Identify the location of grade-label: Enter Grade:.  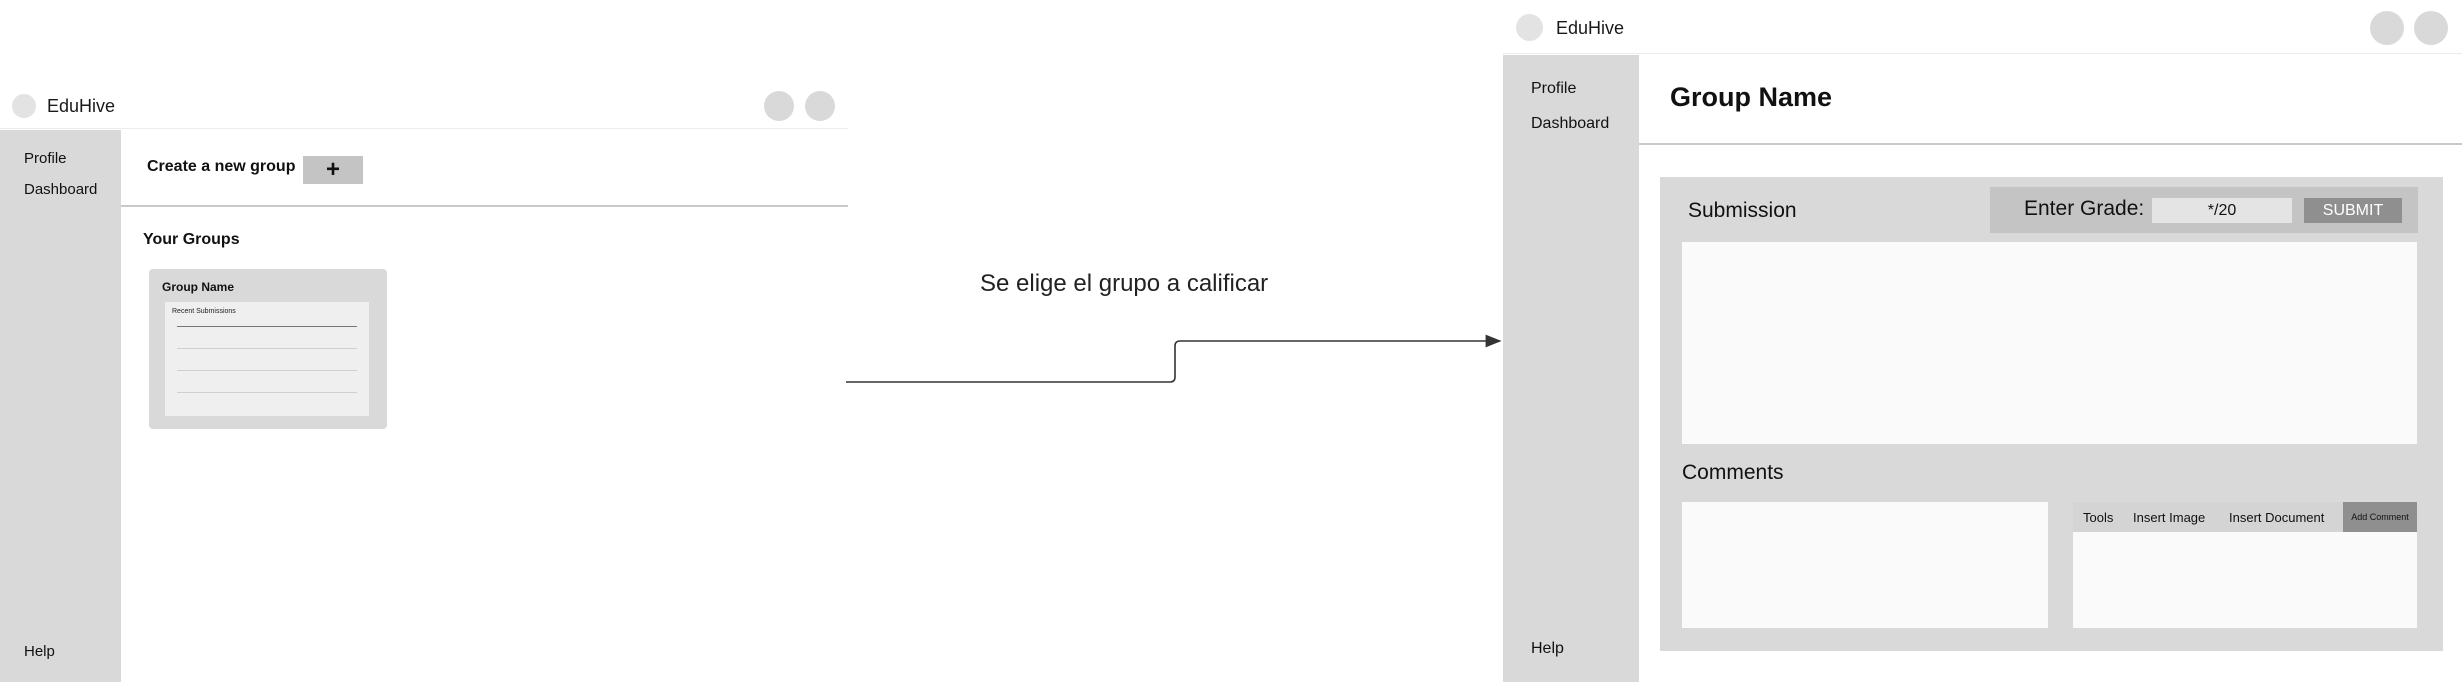
(2084, 208).